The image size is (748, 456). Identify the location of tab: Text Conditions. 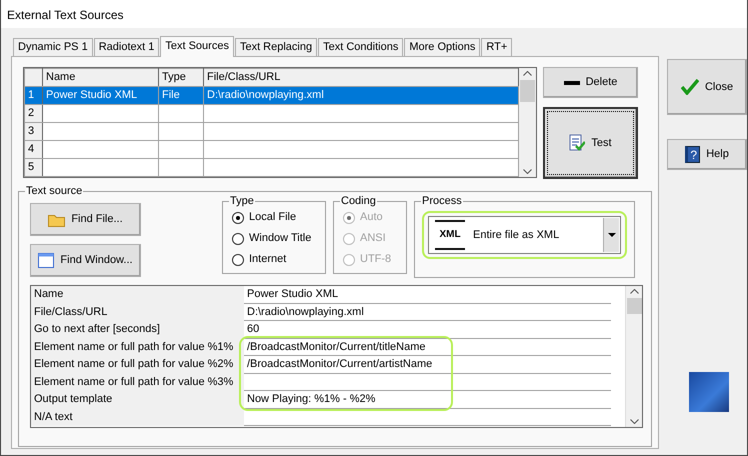
(361, 47).